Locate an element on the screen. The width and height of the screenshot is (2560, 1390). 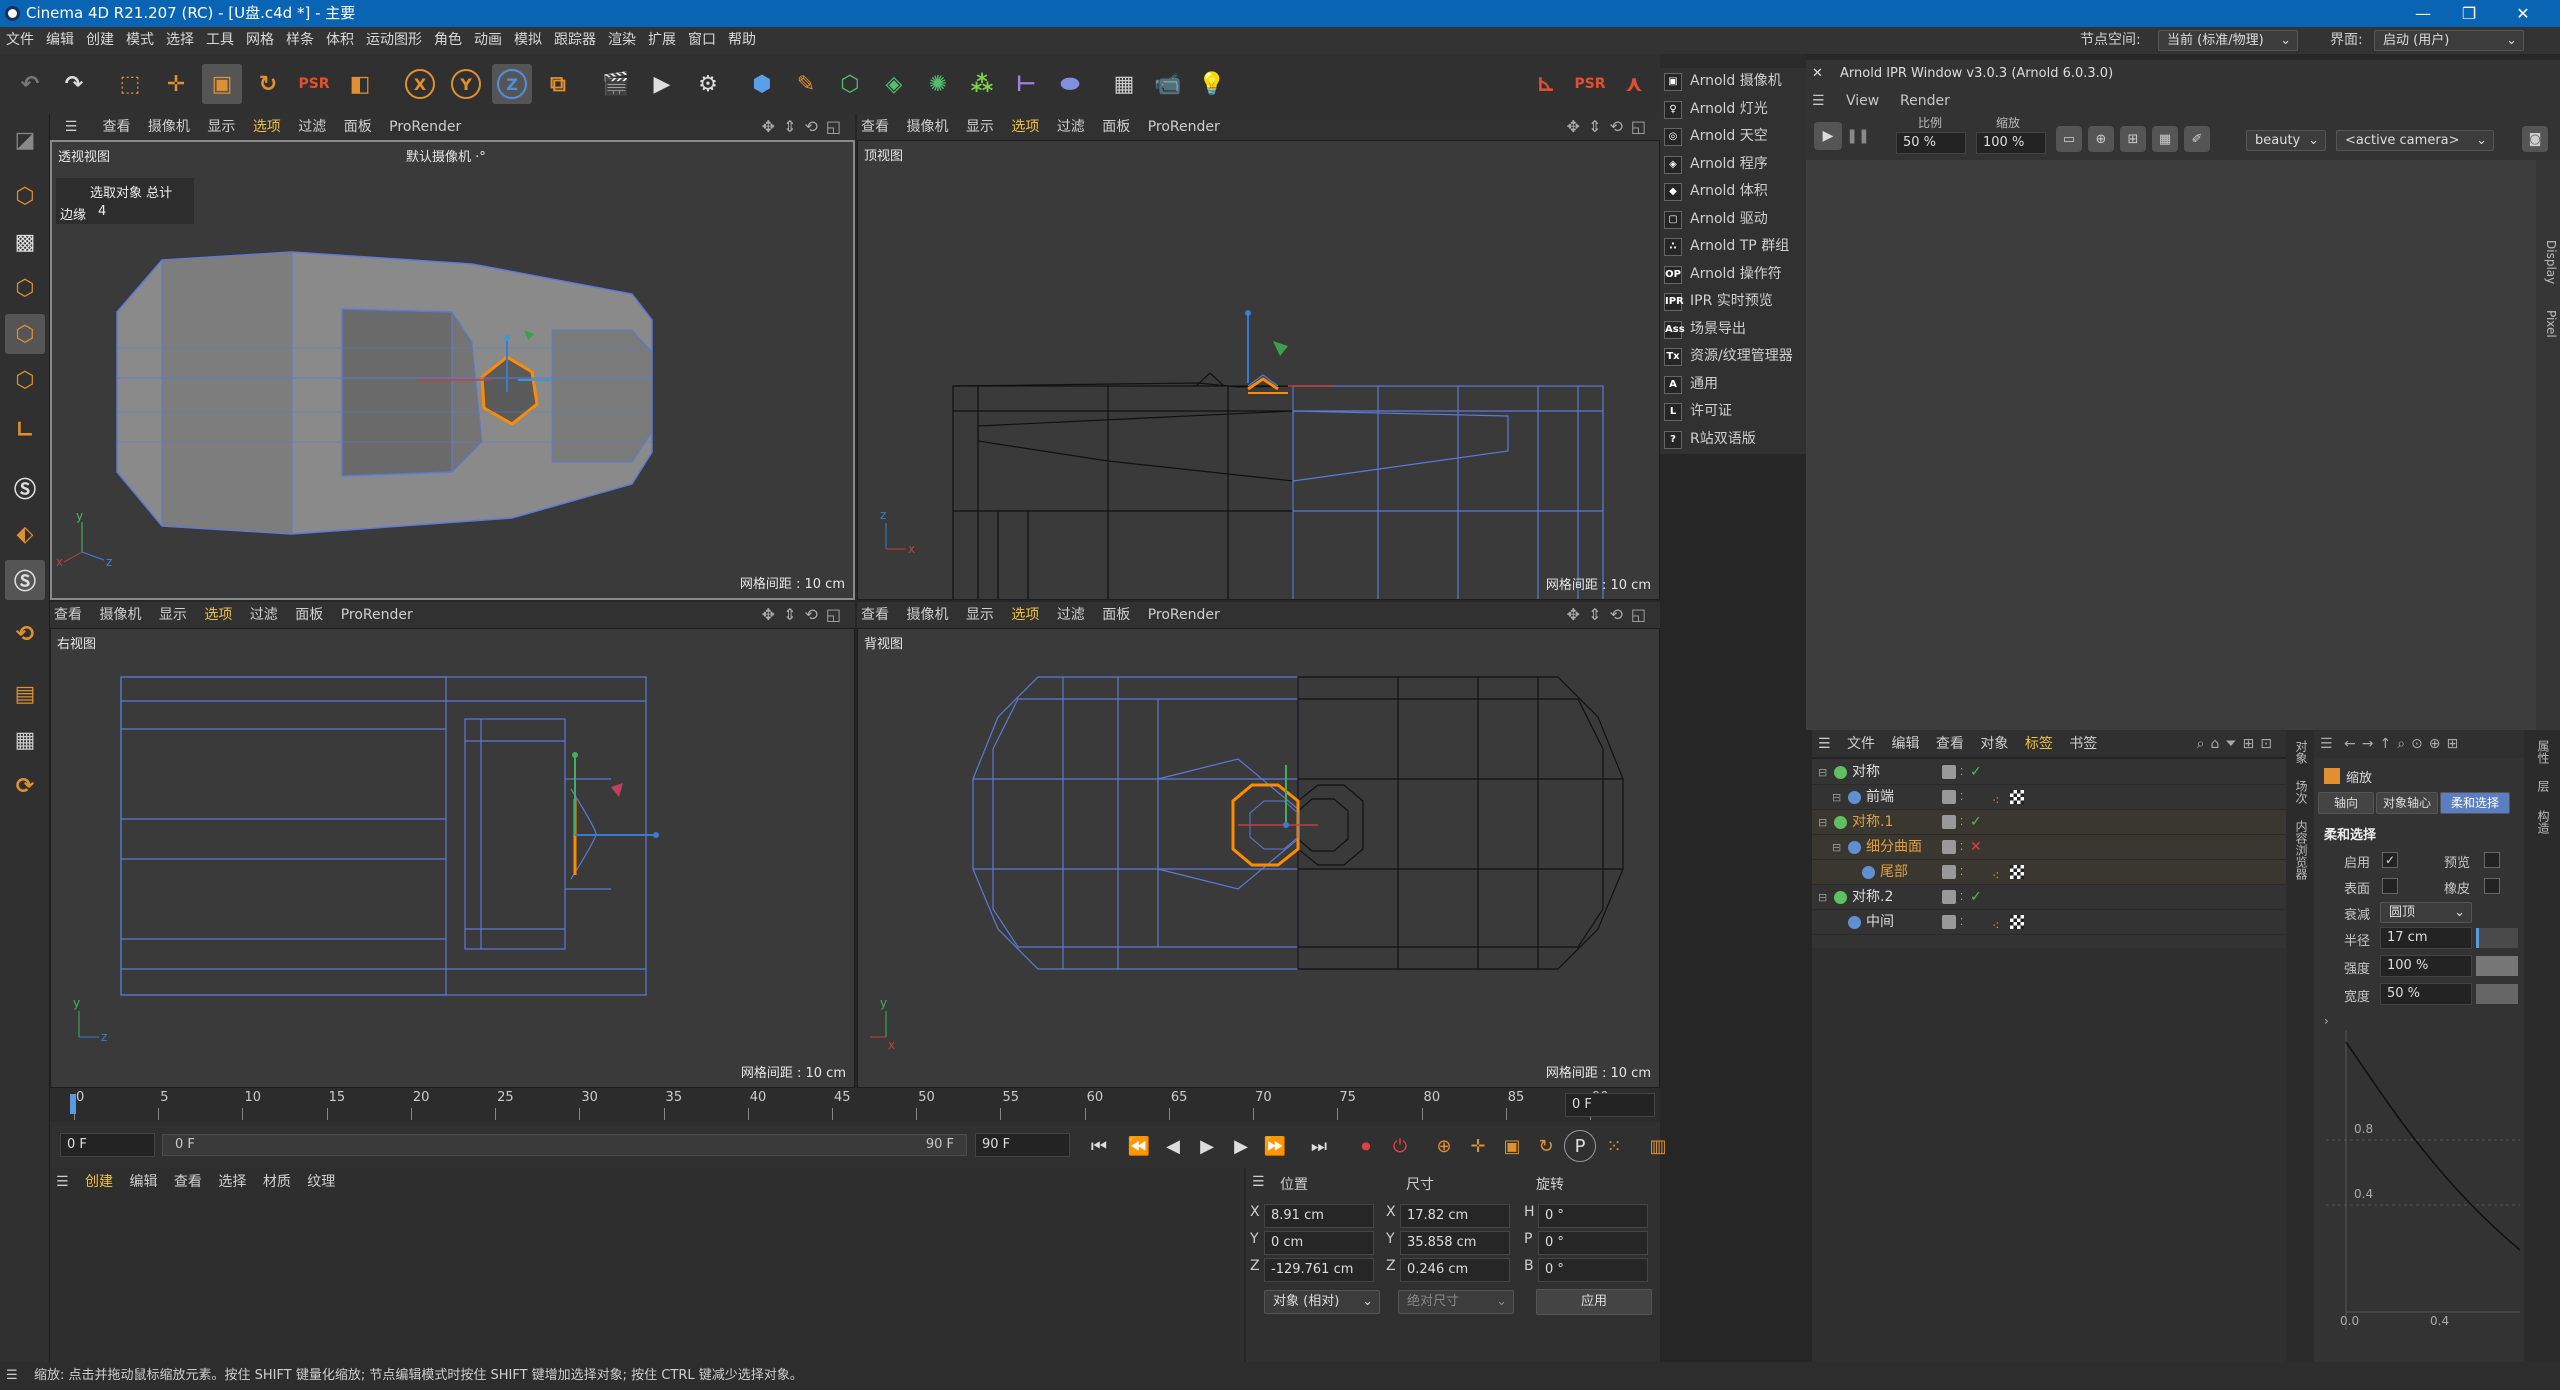
arnold-menu-item: ▣ Arnold 摄像机 is located at coordinates (1733, 81).